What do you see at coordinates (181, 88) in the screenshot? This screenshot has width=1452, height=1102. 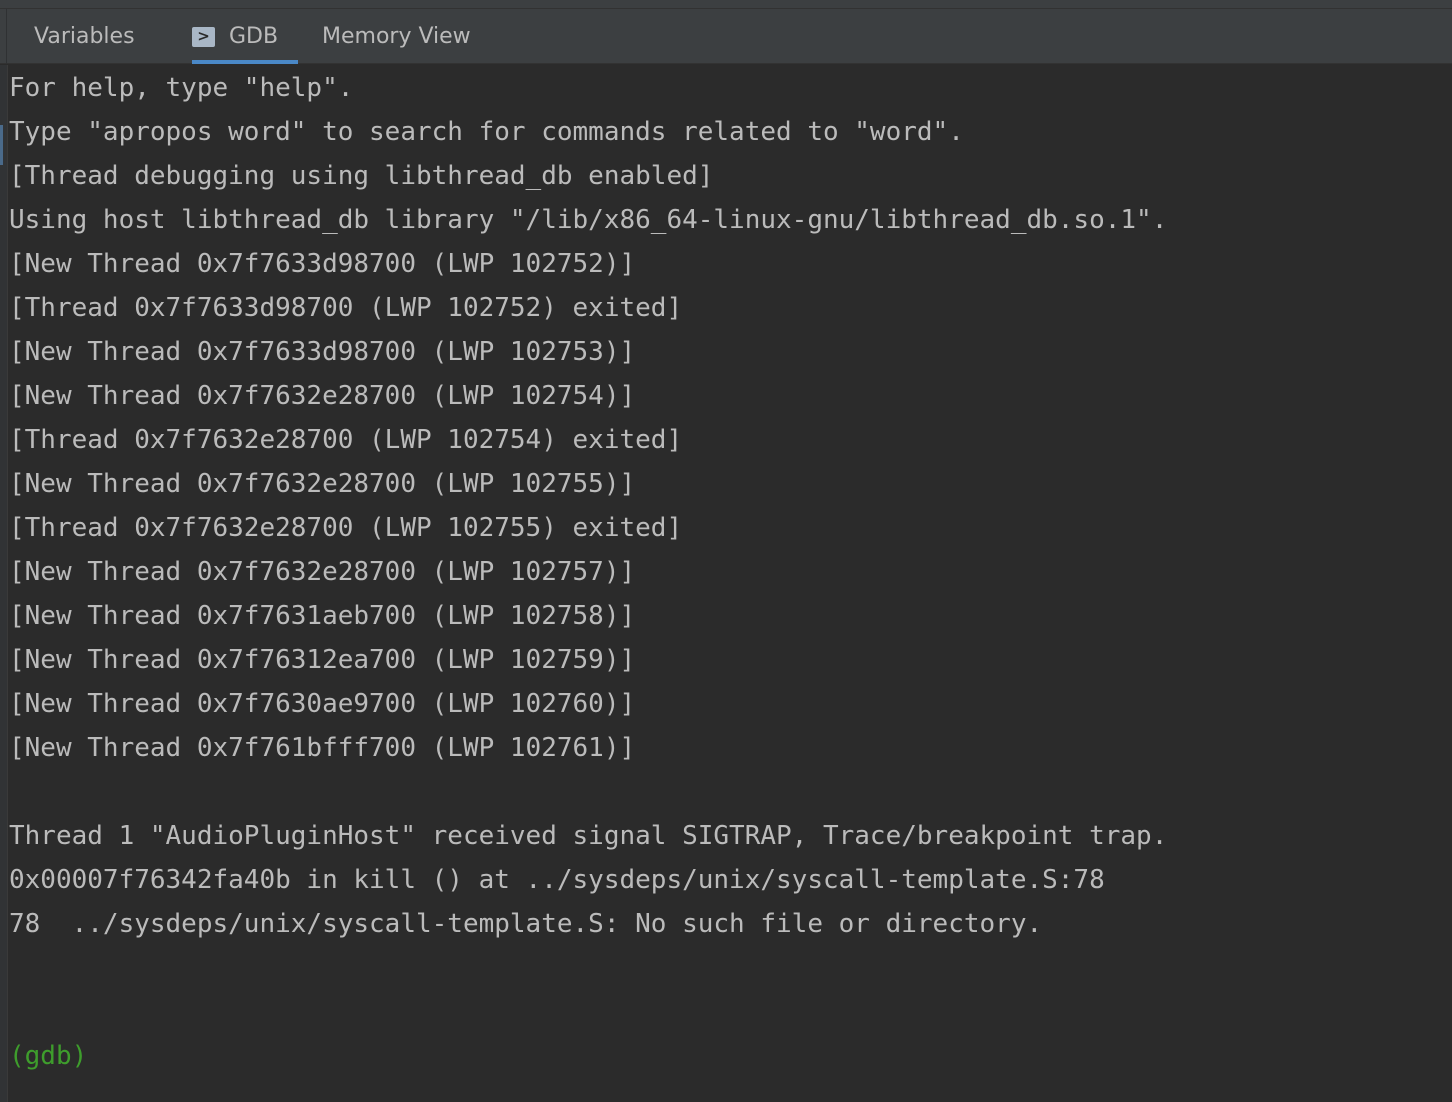 I see `console-line: For help, type "help".` at bounding box center [181, 88].